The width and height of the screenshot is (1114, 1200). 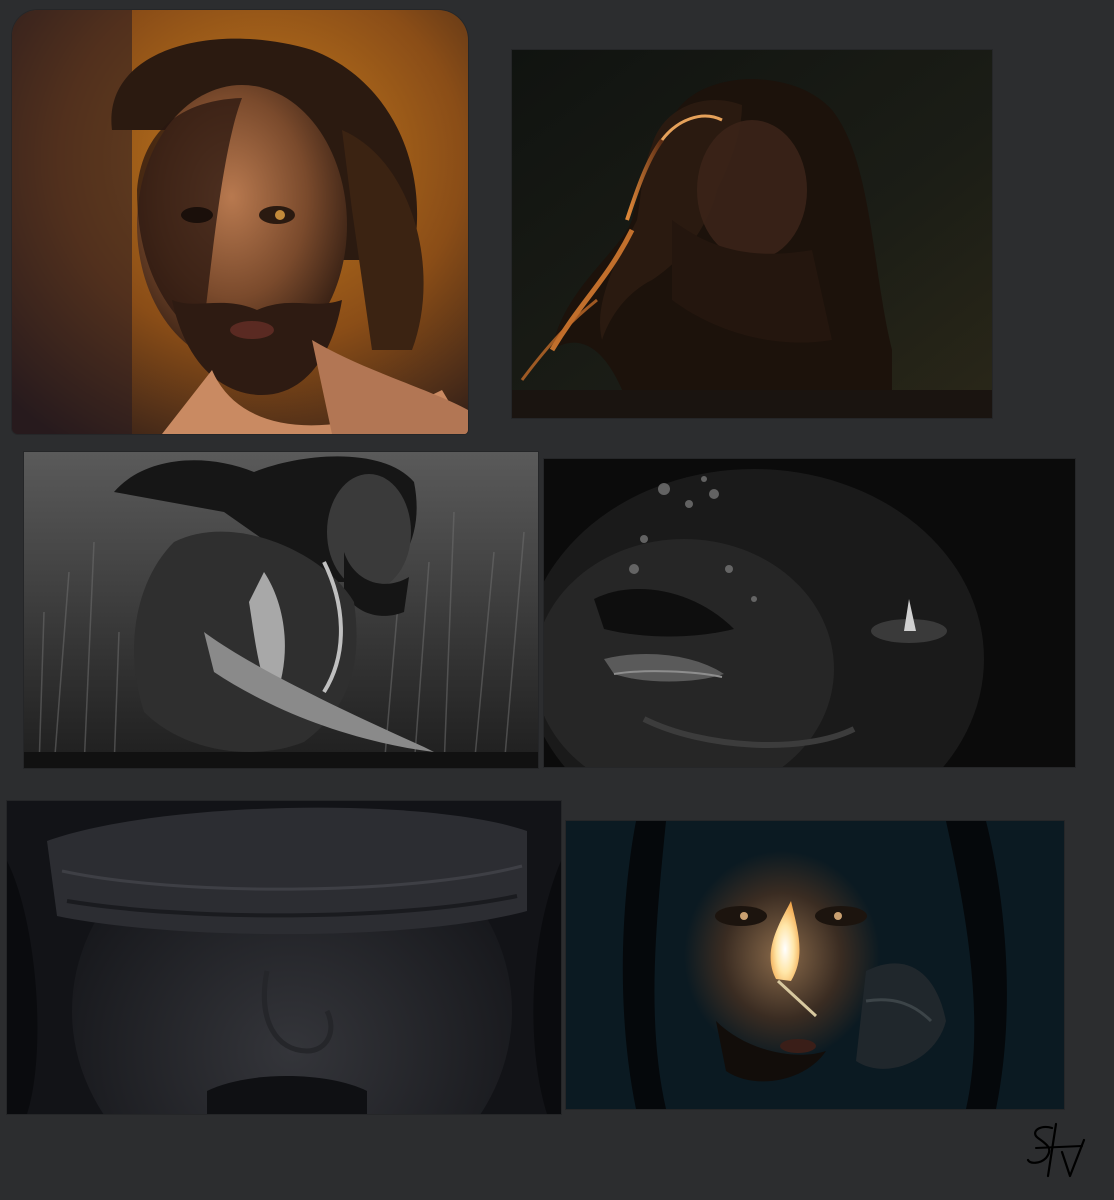 I want to click on artist-signature-icon, so click(x=1058, y=1150).